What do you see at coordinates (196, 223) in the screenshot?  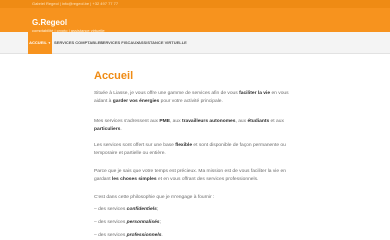 I see `list-item: – des services personnalisés;` at bounding box center [196, 223].